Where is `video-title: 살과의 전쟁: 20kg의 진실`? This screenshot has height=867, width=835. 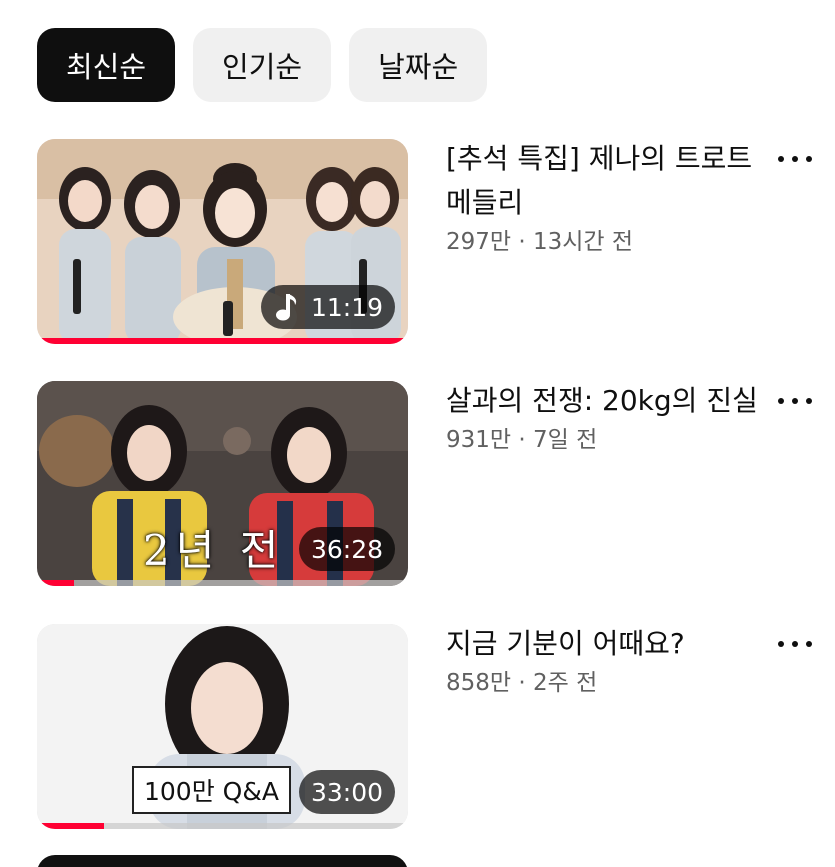
video-title: 살과의 전쟁: 20kg의 진실 is located at coordinates (606, 401).